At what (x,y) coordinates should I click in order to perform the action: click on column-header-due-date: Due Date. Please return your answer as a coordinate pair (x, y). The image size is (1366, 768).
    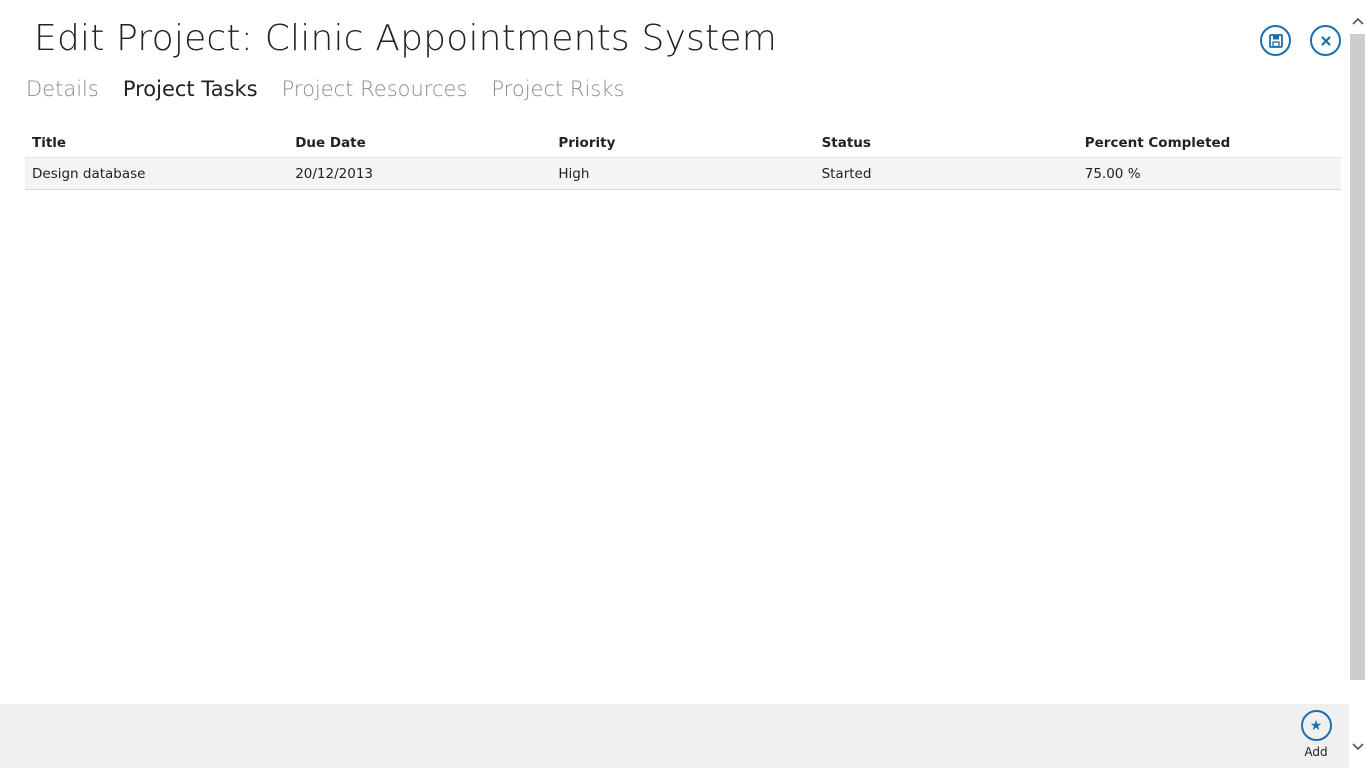
    Looking at the image, I should click on (419, 143).